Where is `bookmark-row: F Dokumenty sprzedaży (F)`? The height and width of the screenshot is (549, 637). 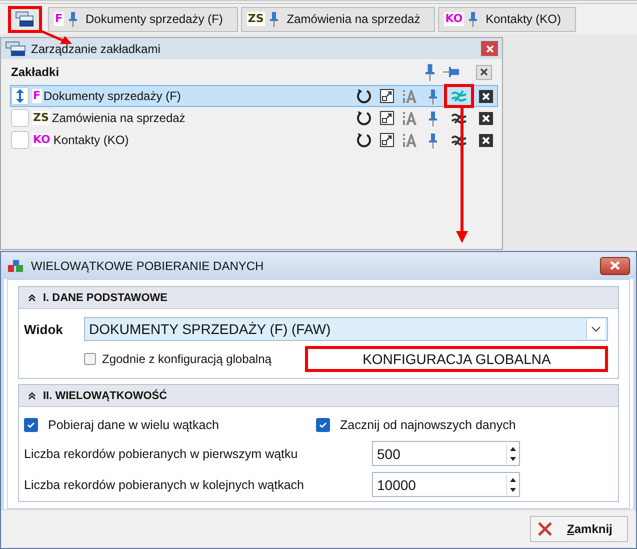 bookmark-row: F Dokumenty sprzedaży (F) is located at coordinates (254, 96).